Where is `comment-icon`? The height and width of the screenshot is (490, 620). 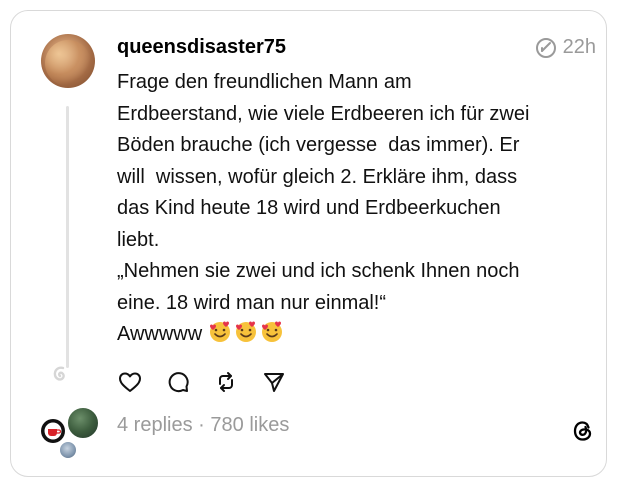
comment-icon is located at coordinates (178, 382).